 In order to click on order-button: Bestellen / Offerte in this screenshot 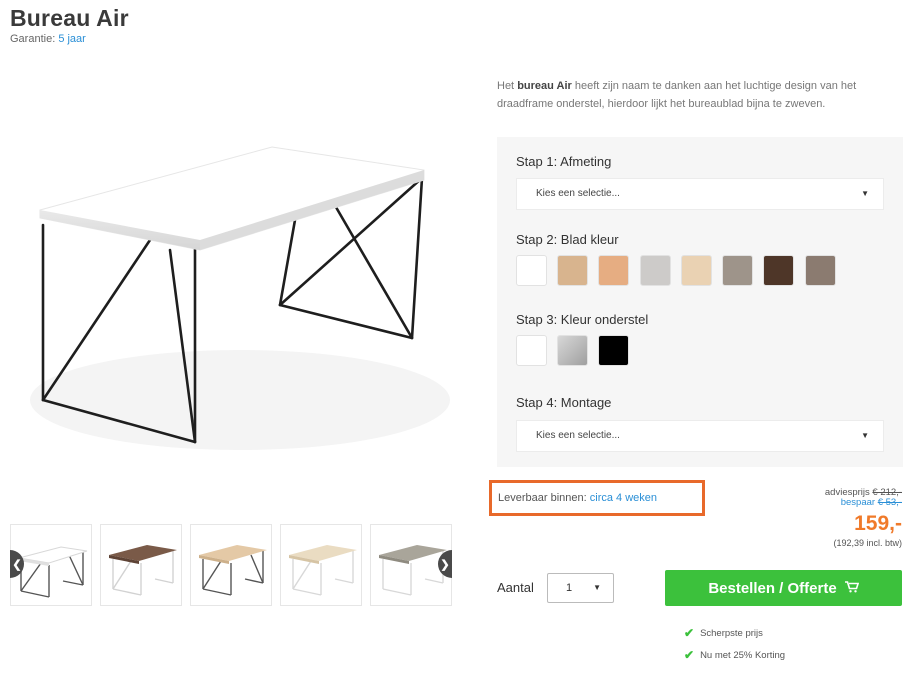, I will do `click(783, 588)`.